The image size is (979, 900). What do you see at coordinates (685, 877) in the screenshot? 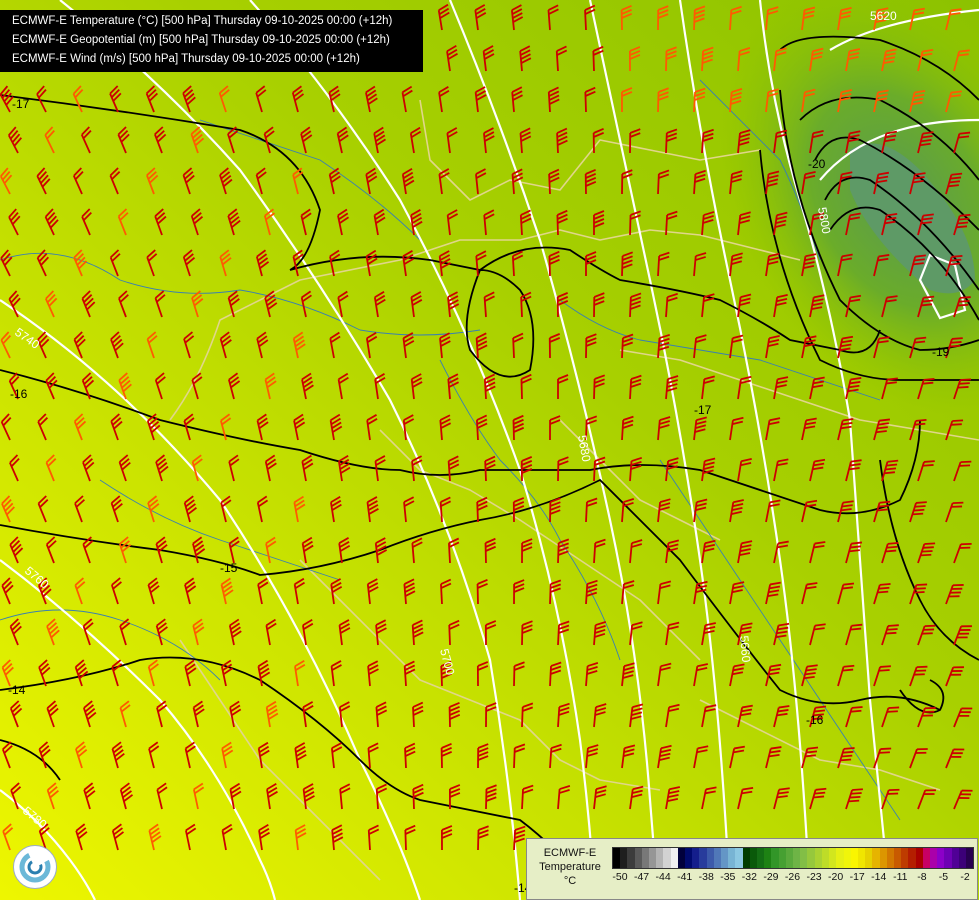
I see `legend-tick: -41` at bounding box center [685, 877].